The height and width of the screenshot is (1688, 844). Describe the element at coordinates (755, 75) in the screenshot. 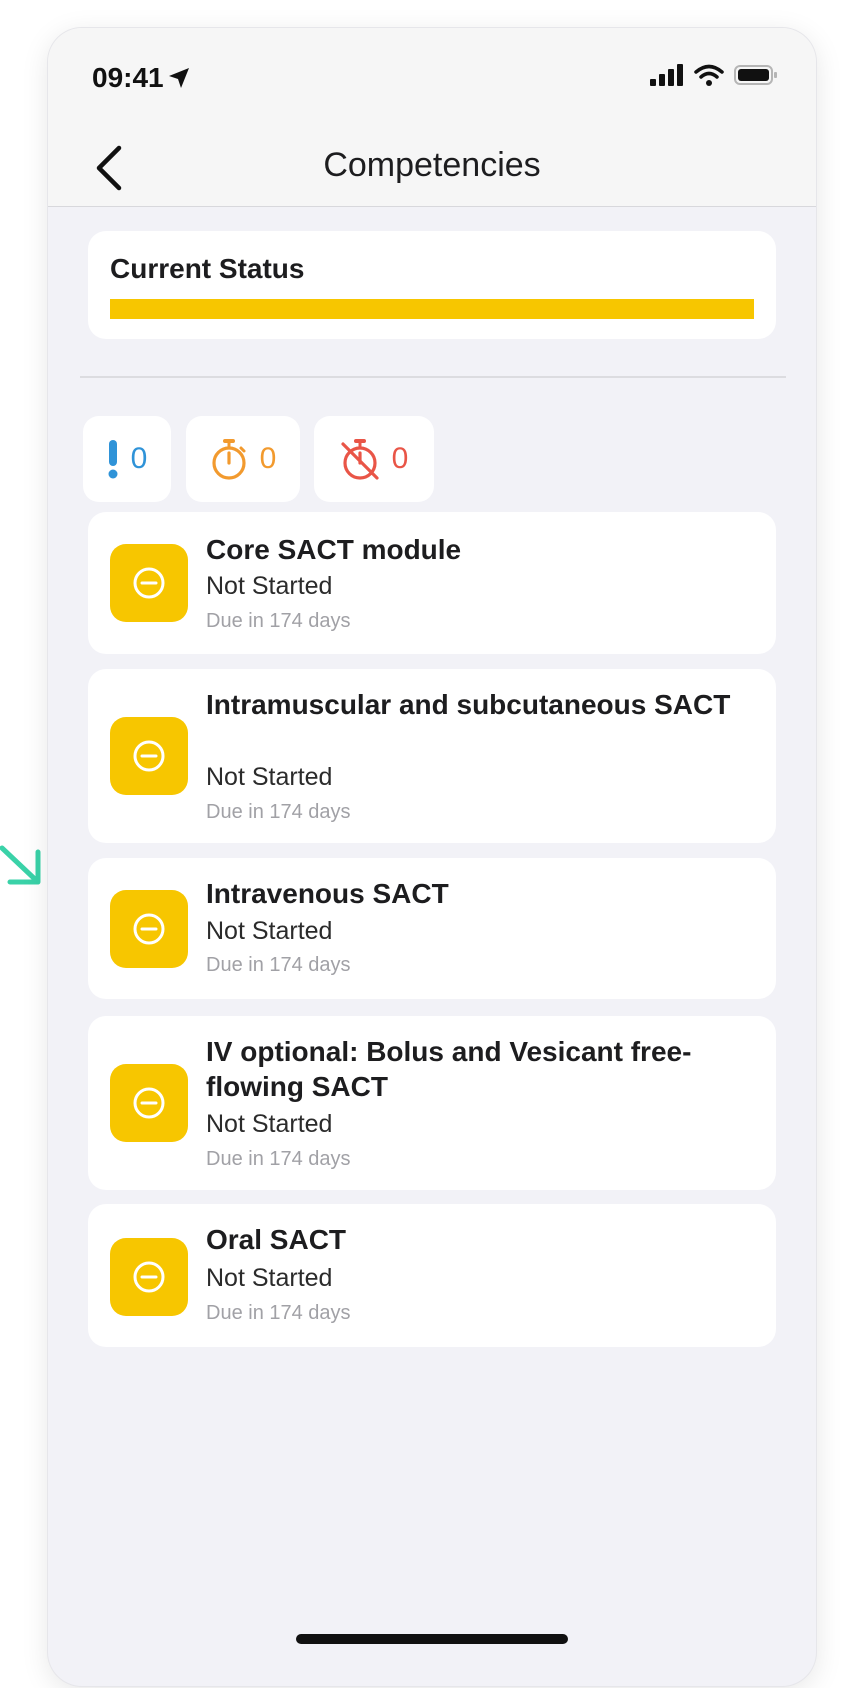

I see `battery-icon` at that location.